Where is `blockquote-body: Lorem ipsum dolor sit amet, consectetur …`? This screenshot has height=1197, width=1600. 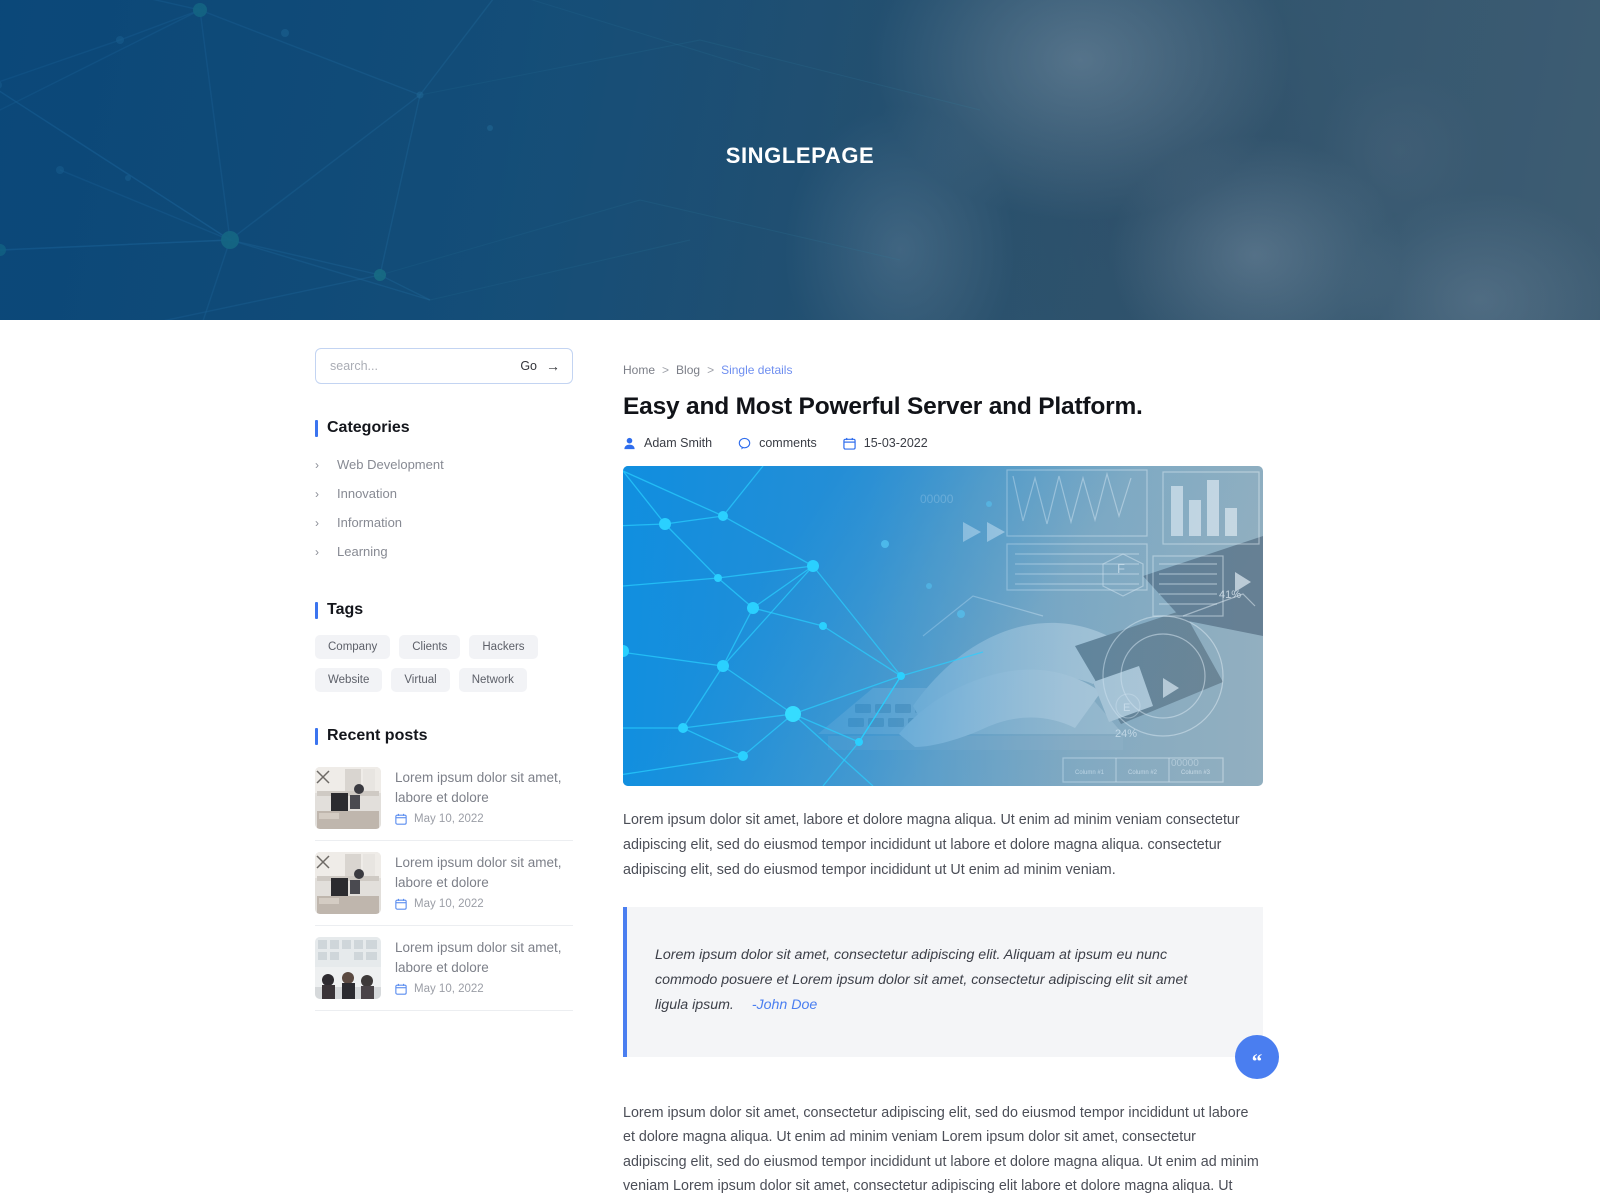 blockquote-body: Lorem ipsum dolor sit amet, consectetur … is located at coordinates (921, 980).